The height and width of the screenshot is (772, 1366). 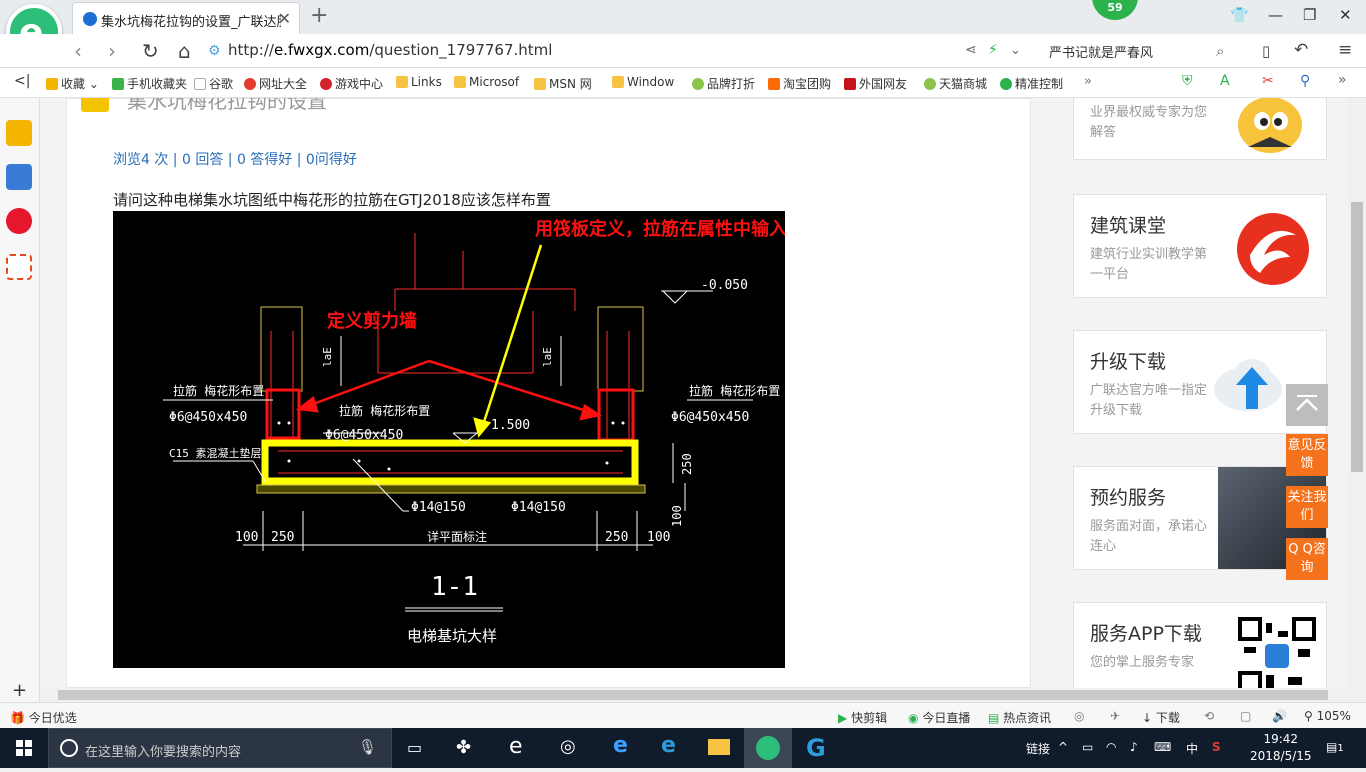 I want to click on notification-badge: 59, so click(x=1115, y=10).